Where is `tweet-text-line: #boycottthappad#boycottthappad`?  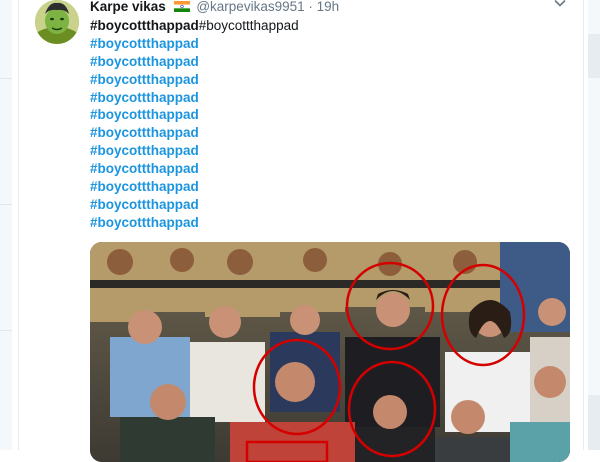 tweet-text-line: #boycottthappad#boycottthappad is located at coordinates (325, 26).